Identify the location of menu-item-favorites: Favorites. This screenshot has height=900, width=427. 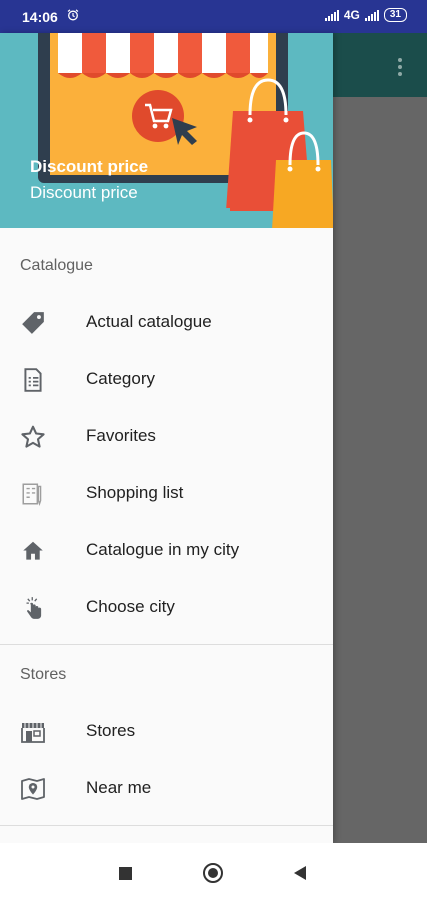
(166, 436).